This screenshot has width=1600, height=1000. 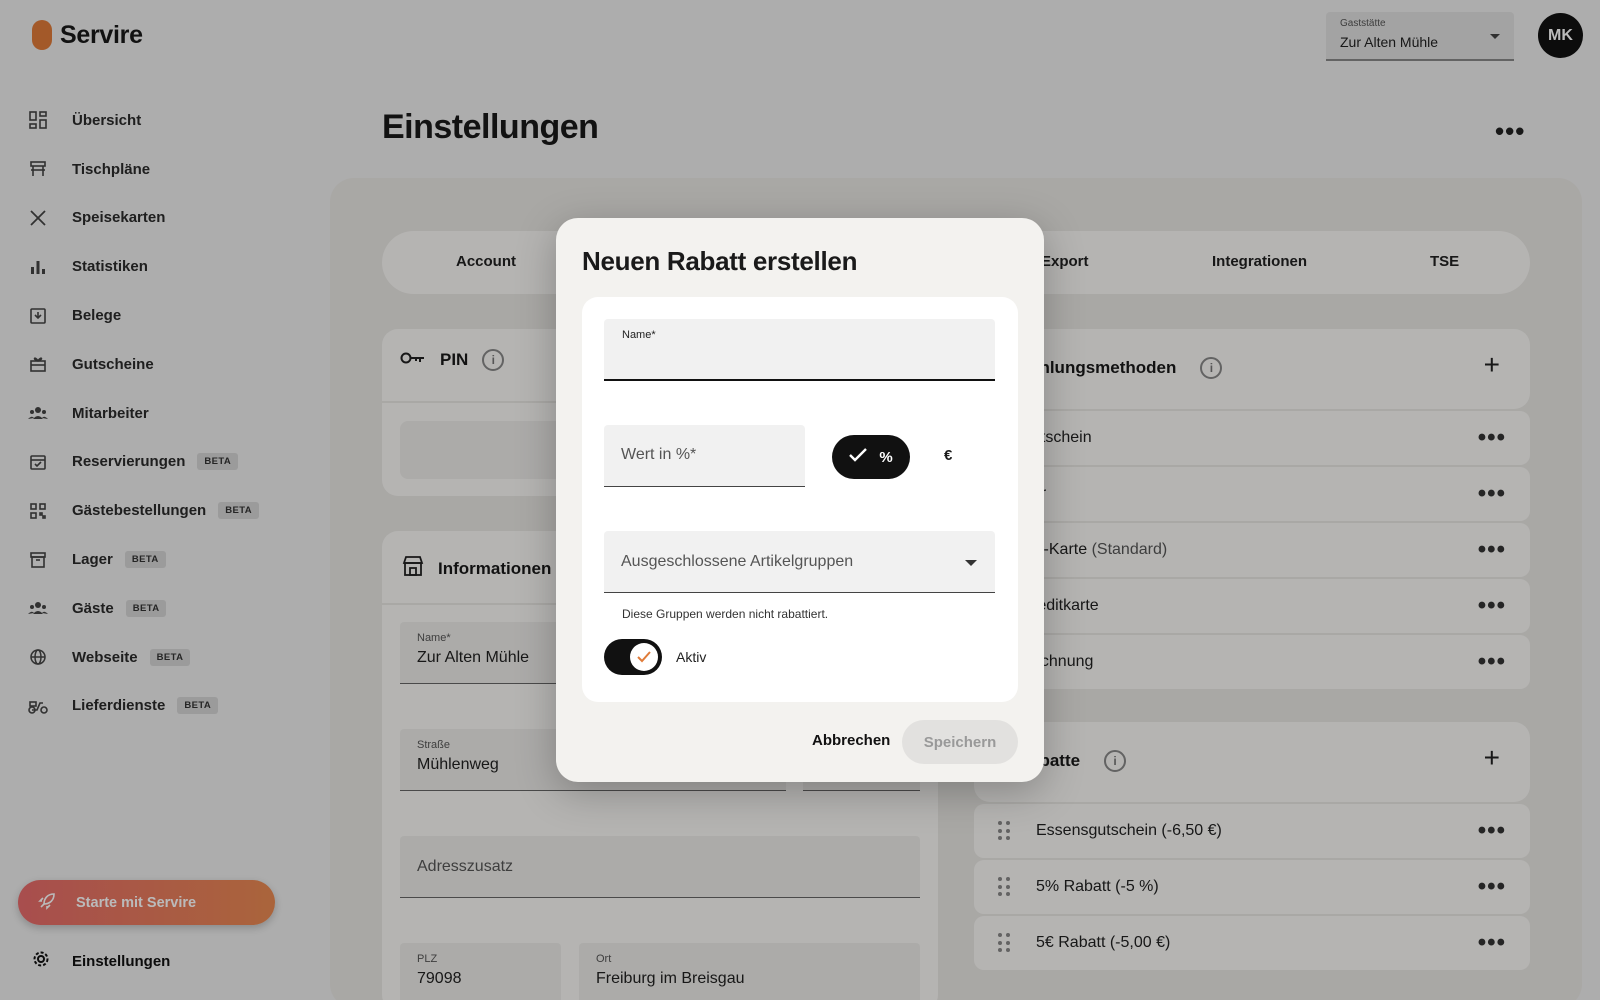 What do you see at coordinates (851, 740) in the screenshot?
I see `cancel-button: Abbrechen` at bounding box center [851, 740].